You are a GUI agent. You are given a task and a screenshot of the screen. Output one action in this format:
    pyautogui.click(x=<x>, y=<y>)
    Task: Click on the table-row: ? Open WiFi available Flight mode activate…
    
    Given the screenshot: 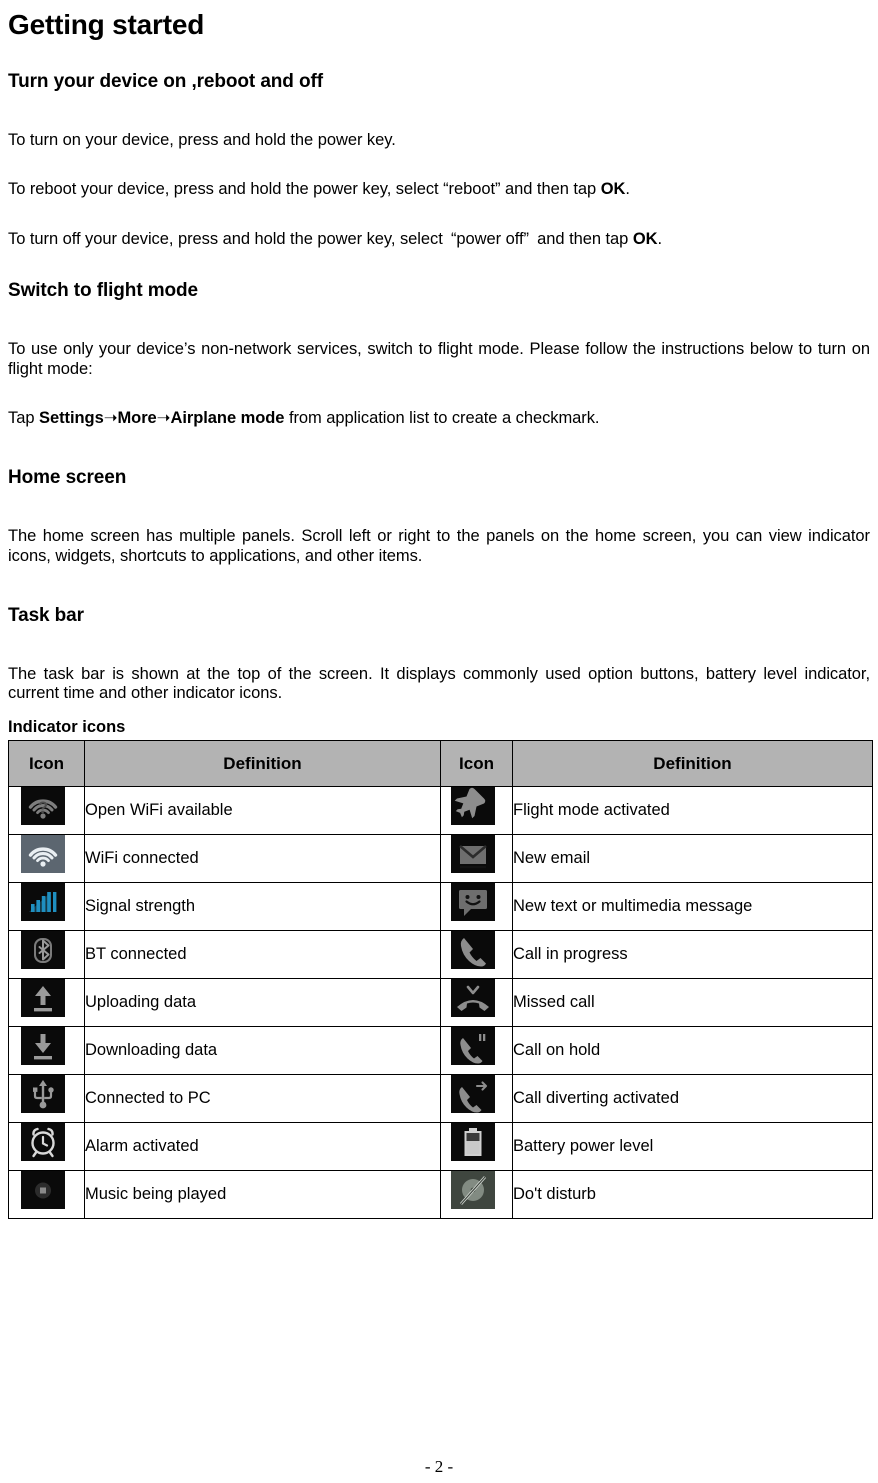 What is the action you would take?
    pyautogui.click(x=440, y=811)
    